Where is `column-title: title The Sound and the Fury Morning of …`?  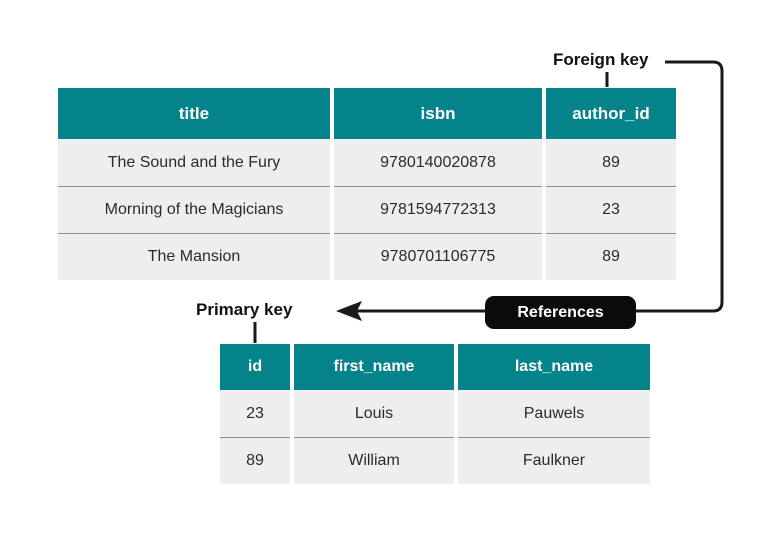 column-title: title The Sound and the Fury Morning of … is located at coordinates (194, 184).